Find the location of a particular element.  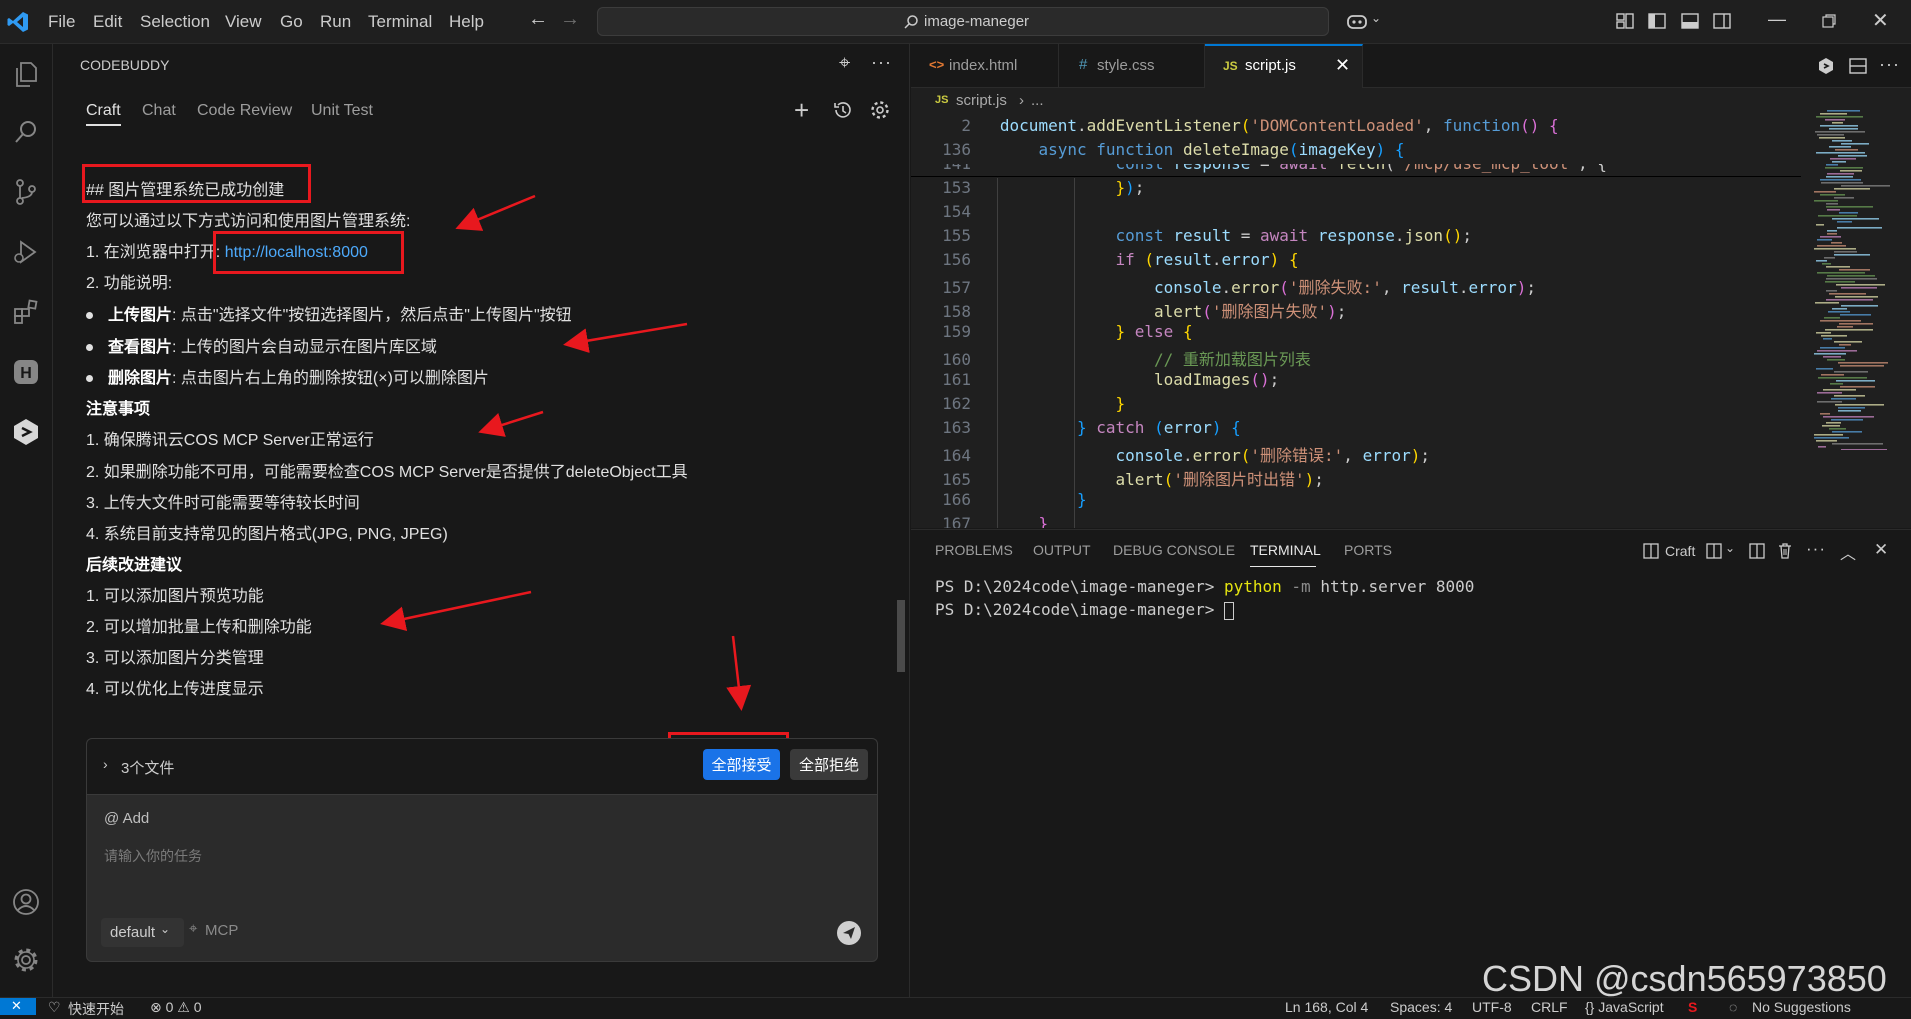

tab-style-css: # style.css is located at coordinates (1132, 66).